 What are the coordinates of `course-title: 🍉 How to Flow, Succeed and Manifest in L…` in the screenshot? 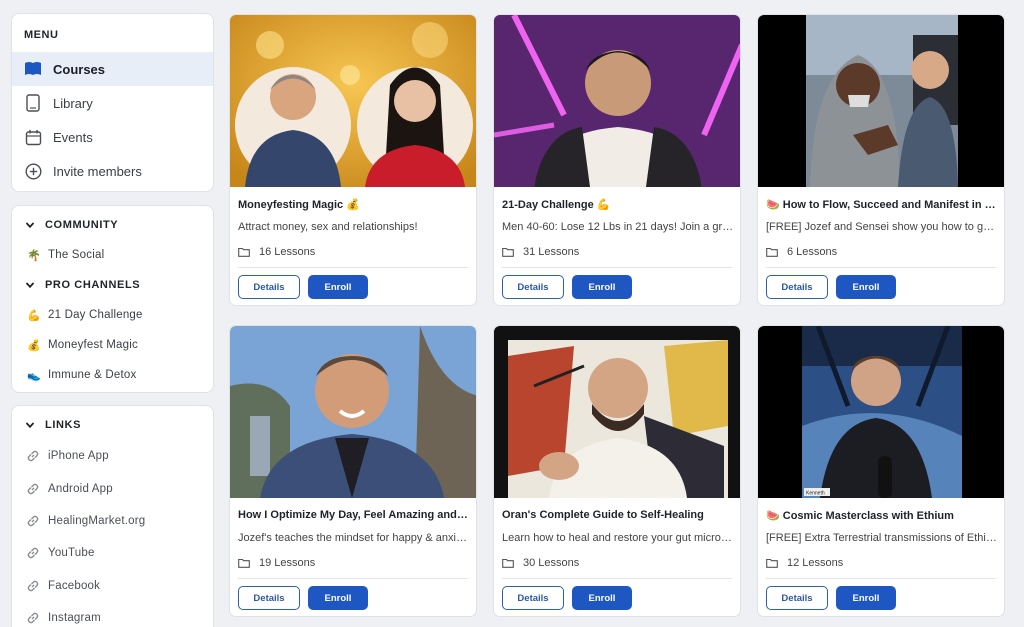 It's located at (882, 204).